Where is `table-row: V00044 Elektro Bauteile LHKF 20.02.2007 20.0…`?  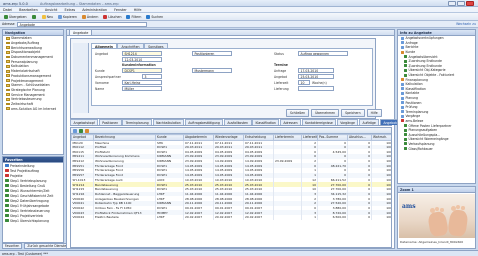 table-row: V00044 Elektro Bauteile LHKF 20.02.2007 20.0… is located at coordinates (231, 217).